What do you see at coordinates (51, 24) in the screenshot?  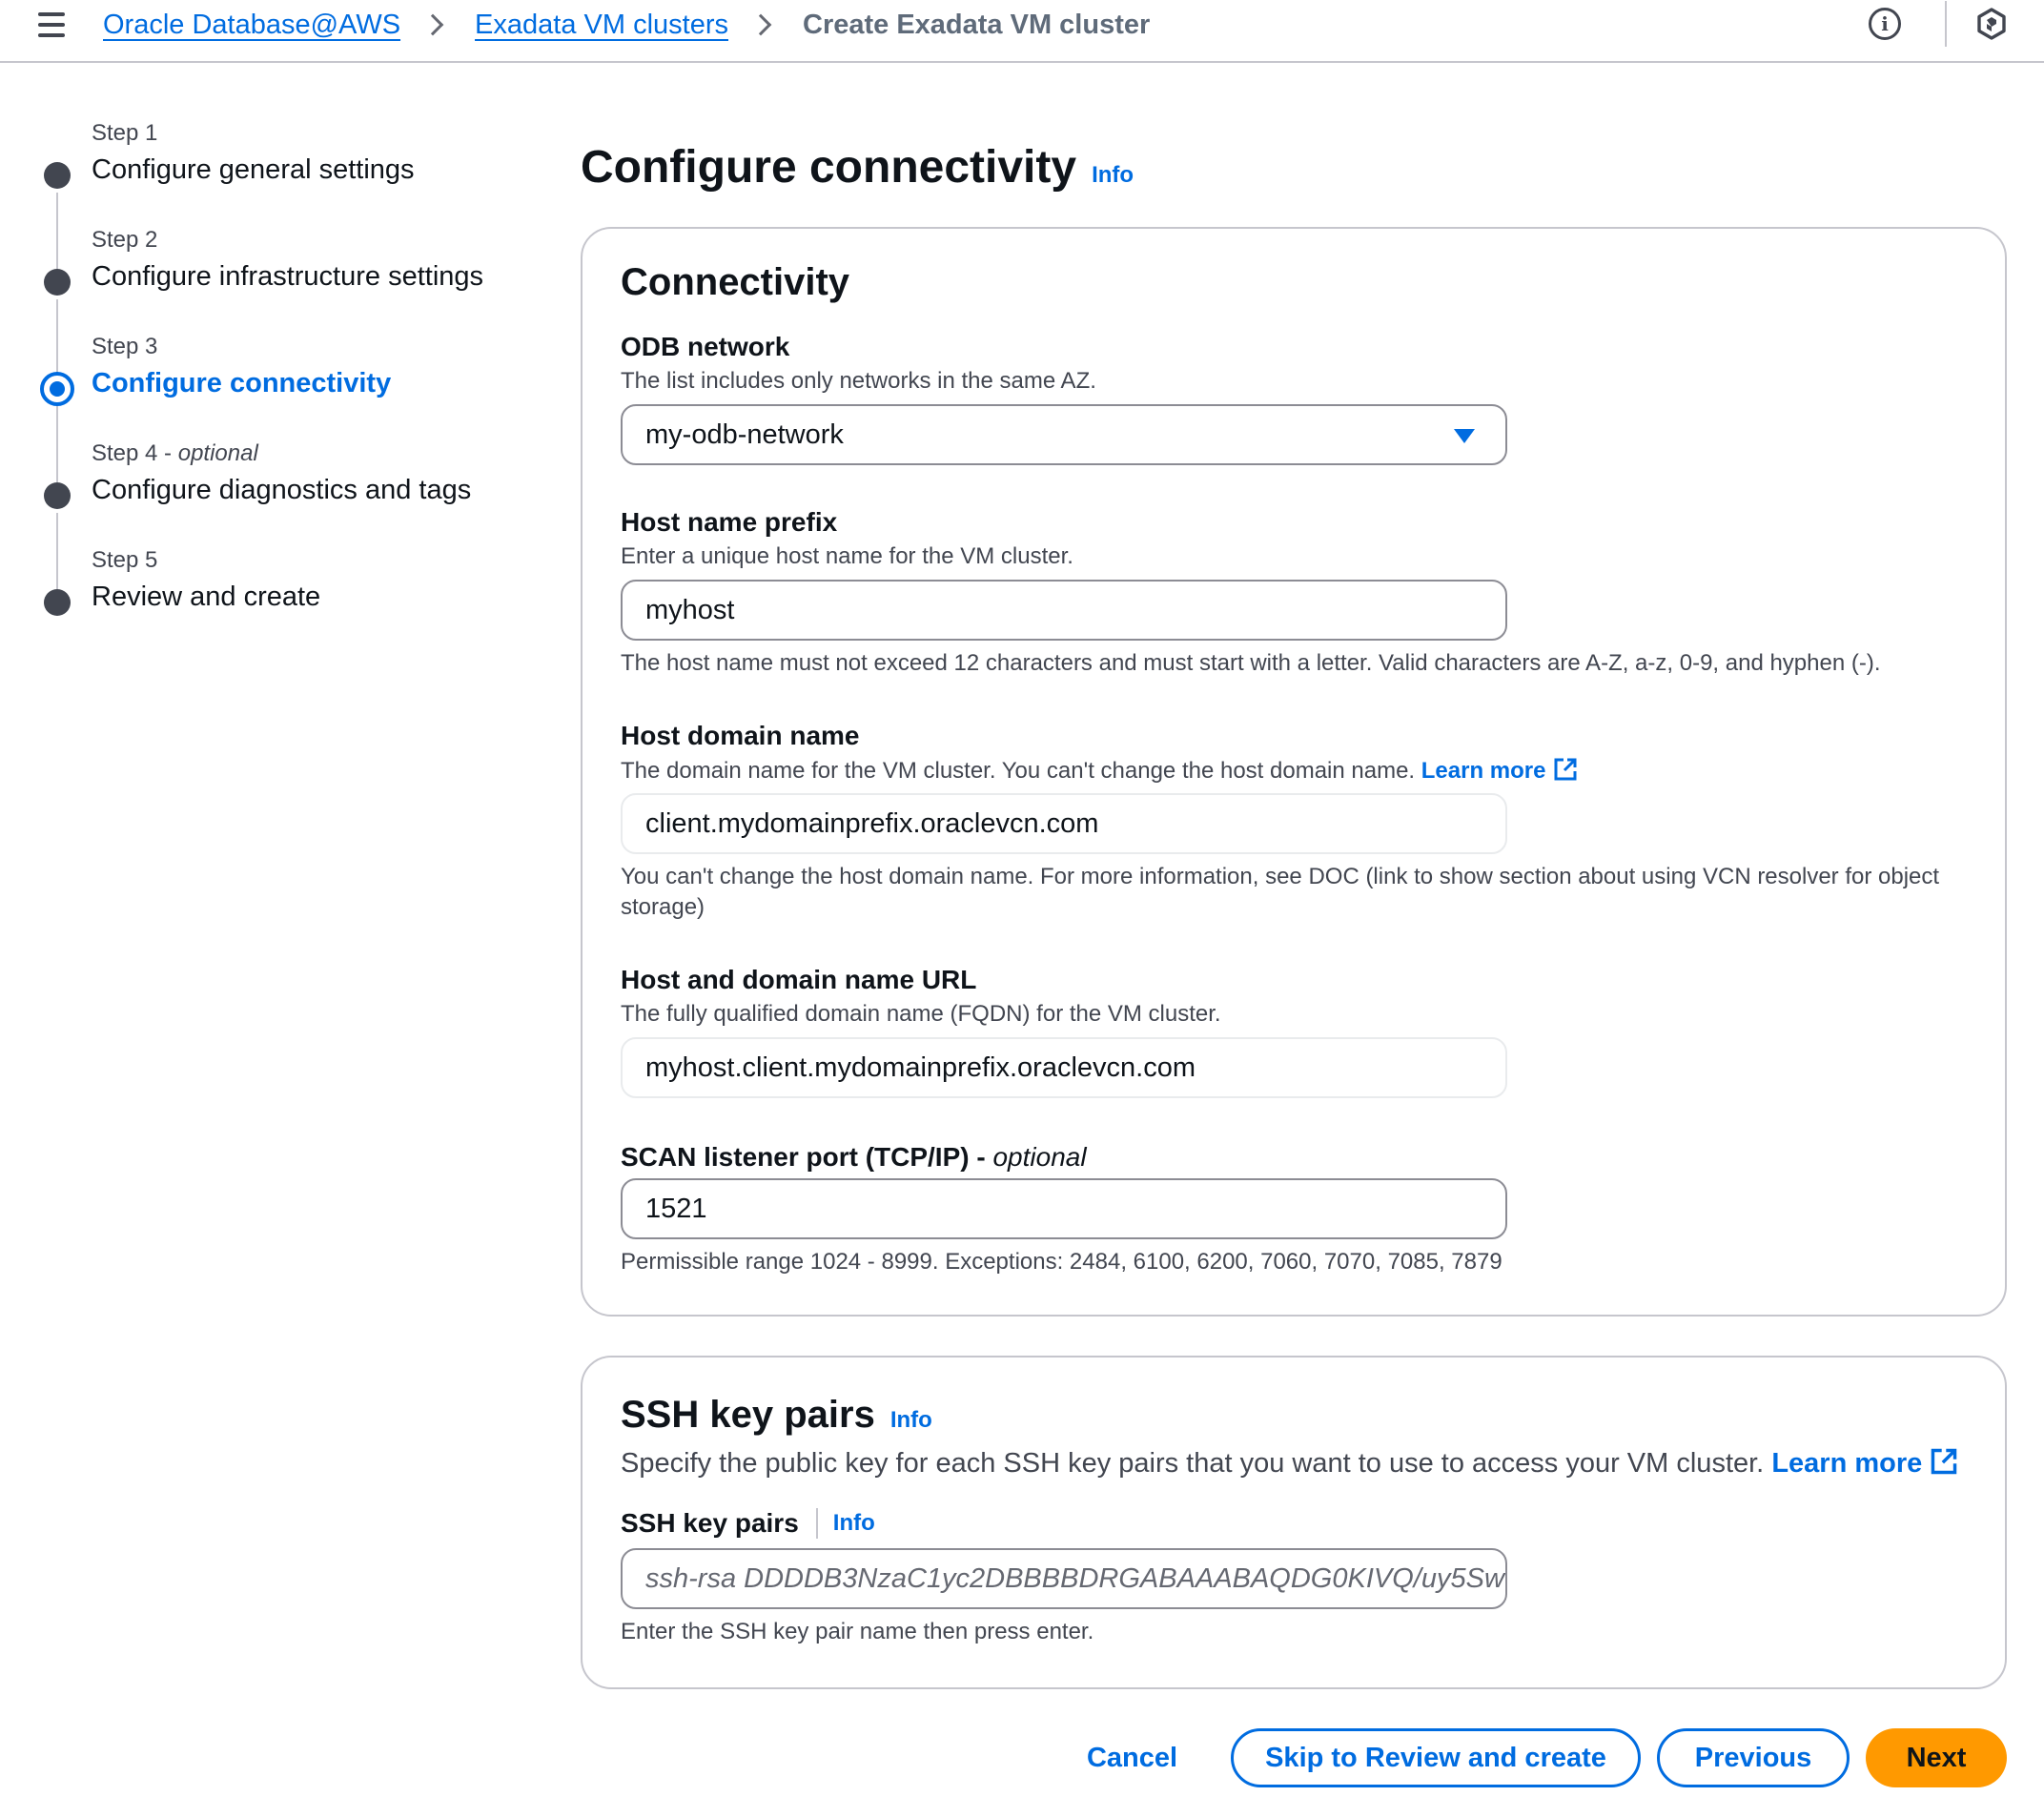 I see `menu-icon` at bounding box center [51, 24].